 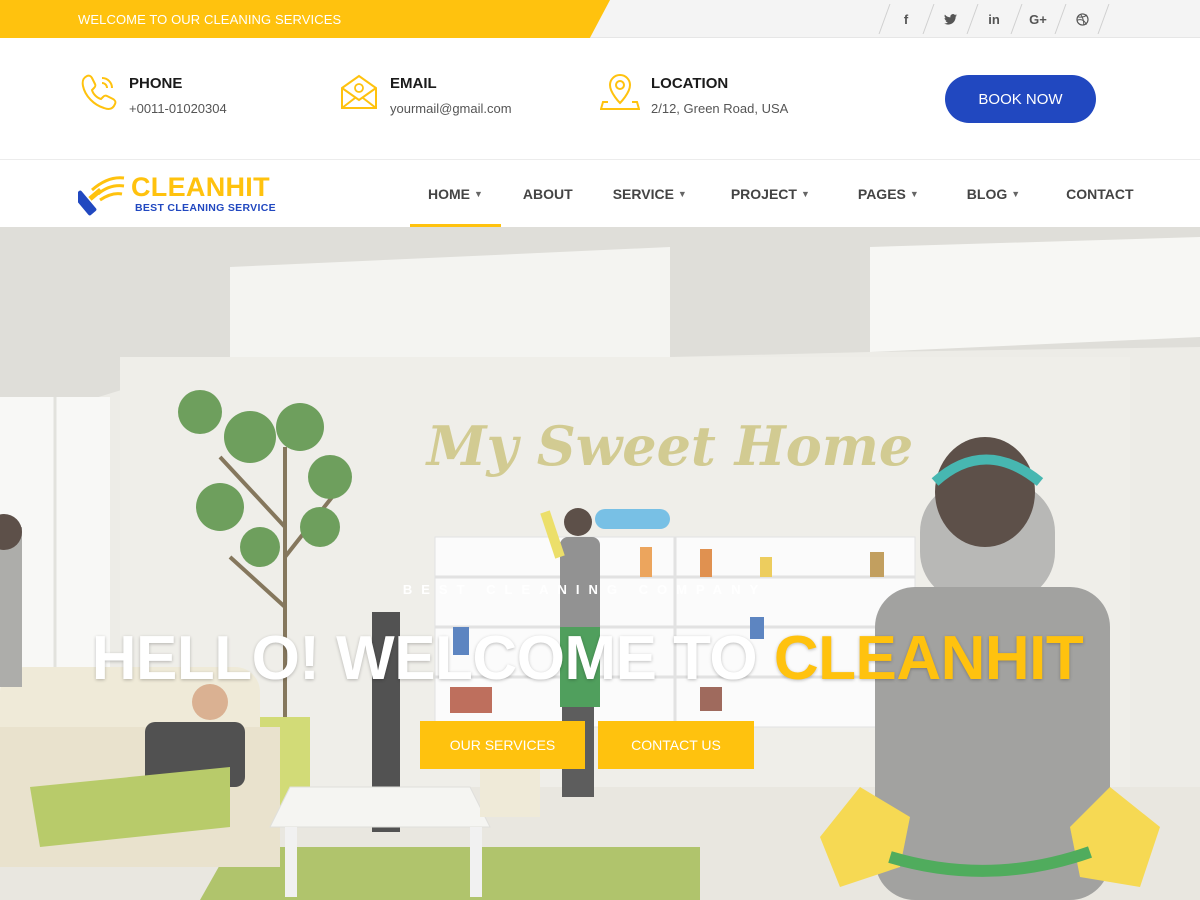 I want to click on email-label: EMAIL, so click(x=413, y=83).